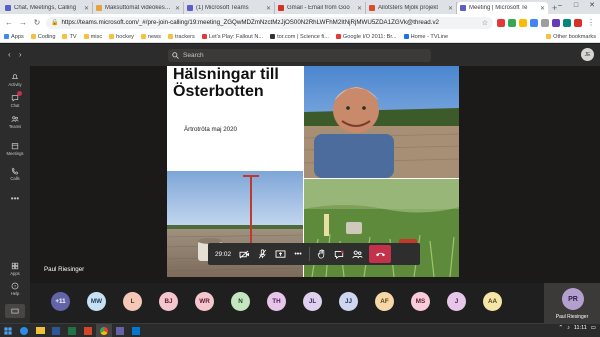 Image resolution: width=600 pixels, height=337 pixels. Describe the element at coordinates (411, 8) in the screenshot. I see `browser-tab: Allotsters Mjölk projekt ✕` at that location.